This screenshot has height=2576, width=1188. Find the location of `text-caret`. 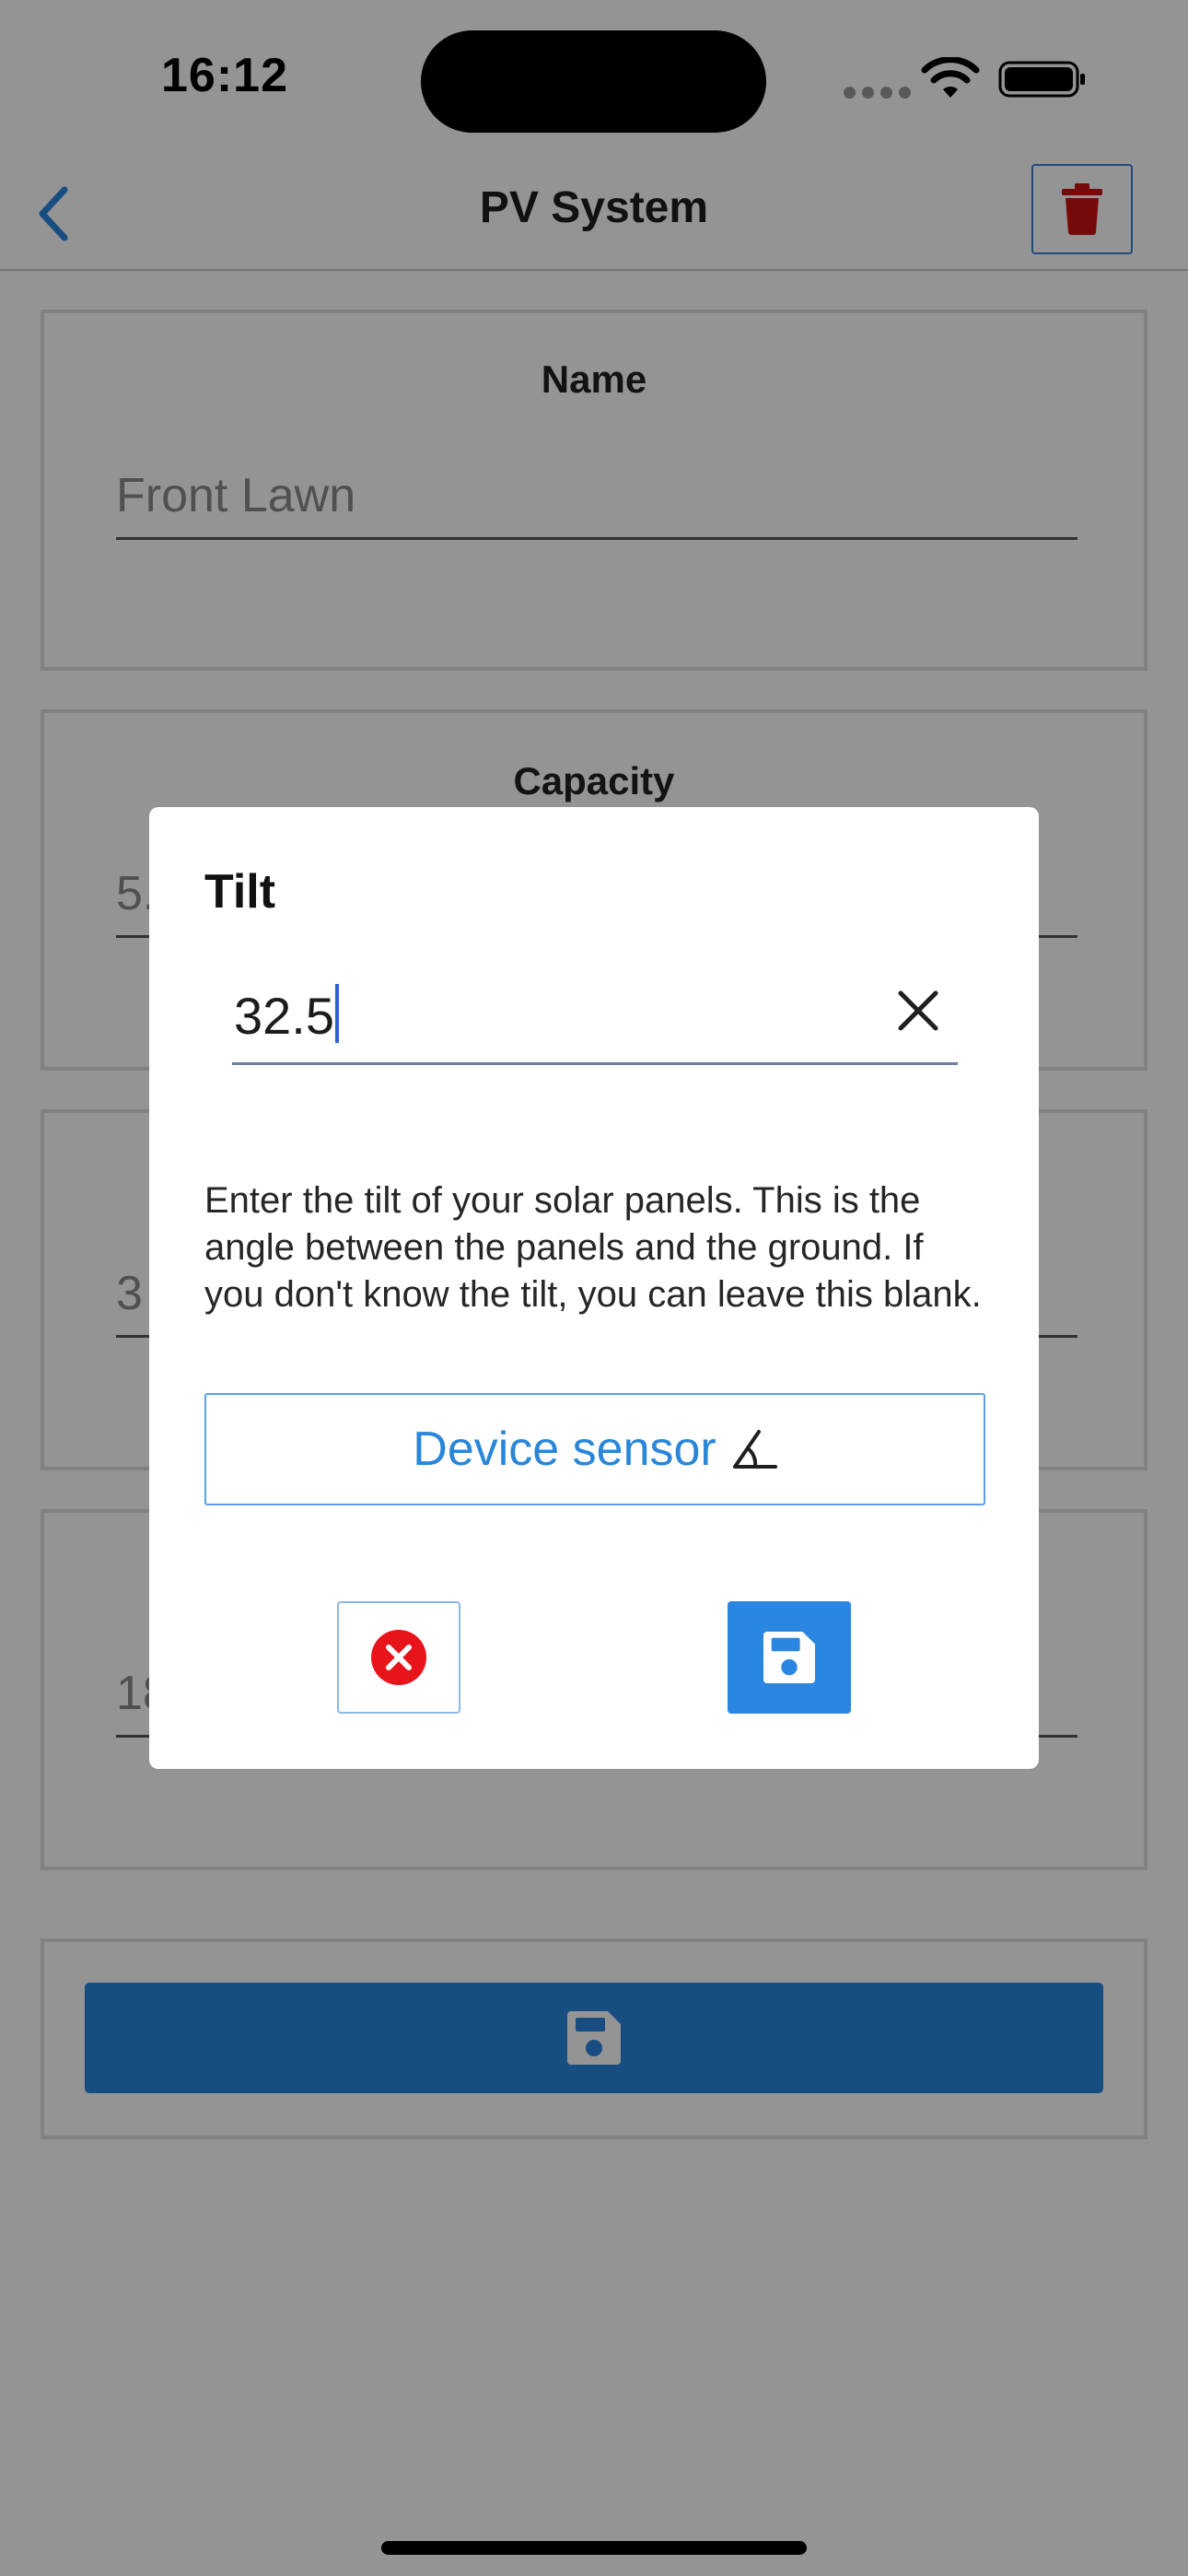

text-caret is located at coordinates (337, 1013).